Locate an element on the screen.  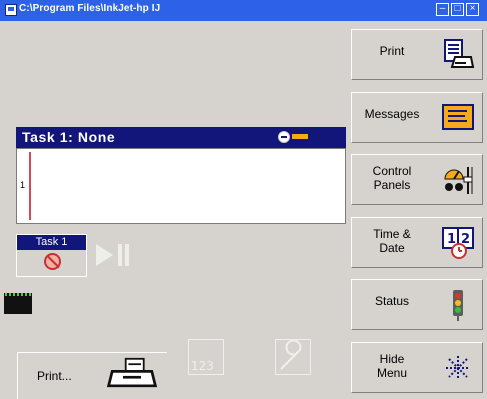
task-title: Task 1: None is located at coordinates (69, 137).